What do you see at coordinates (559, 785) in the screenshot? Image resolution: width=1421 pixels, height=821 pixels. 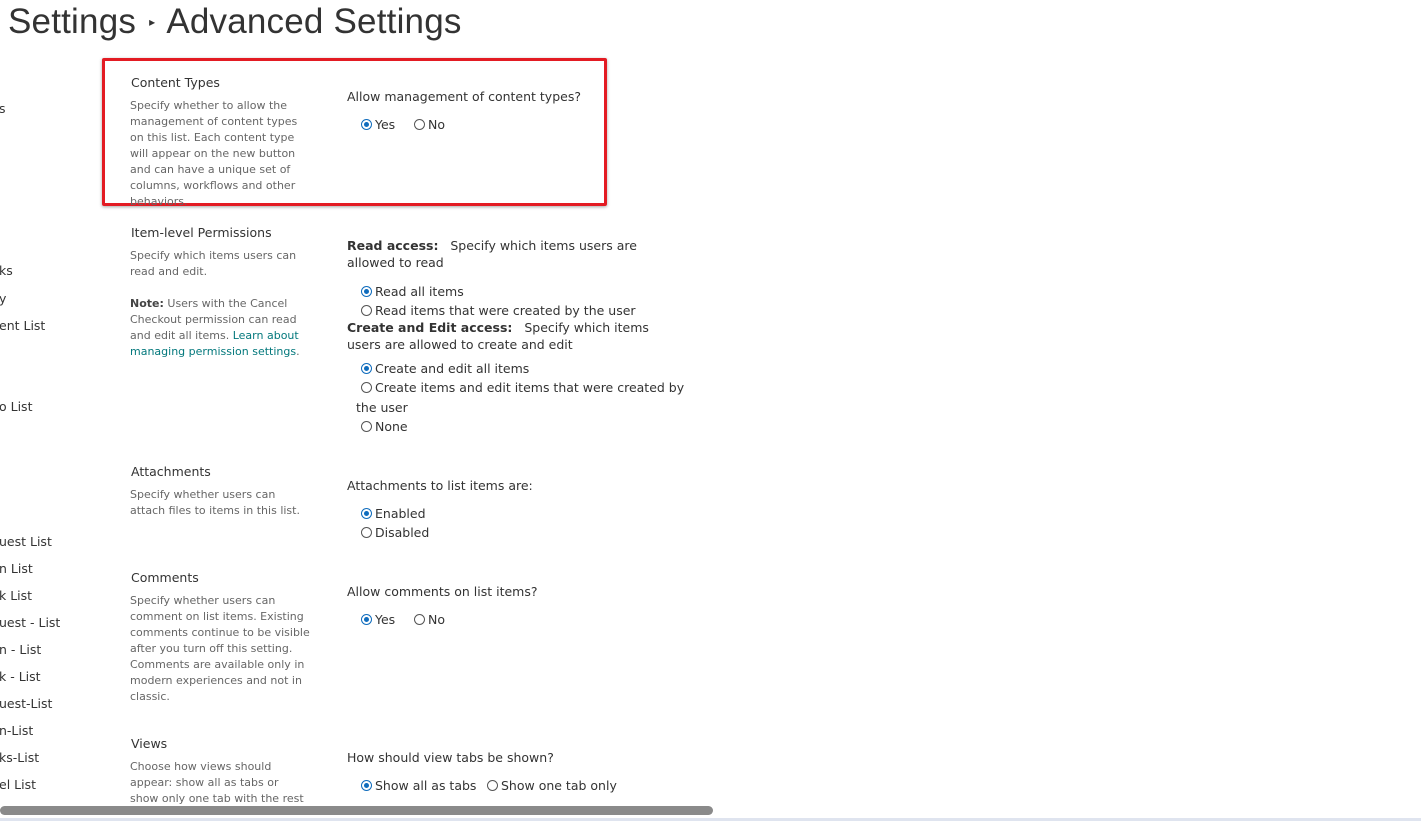 I see `option-label: Show one tab only` at bounding box center [559, 785].